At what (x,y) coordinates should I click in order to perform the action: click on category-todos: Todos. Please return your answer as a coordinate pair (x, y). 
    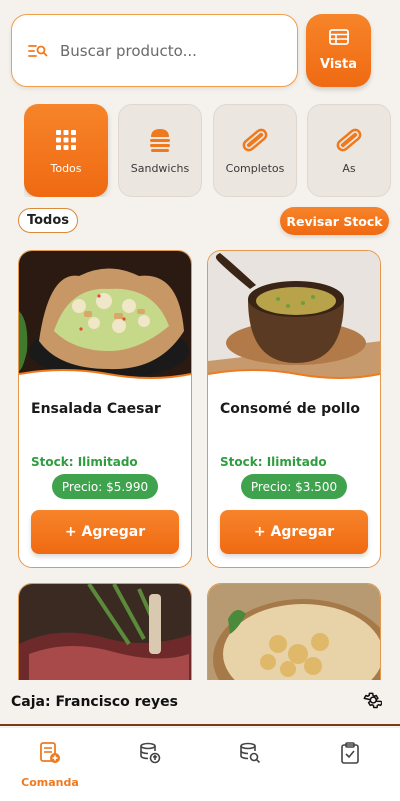
    Looking at the image, I should click on (66, 150).